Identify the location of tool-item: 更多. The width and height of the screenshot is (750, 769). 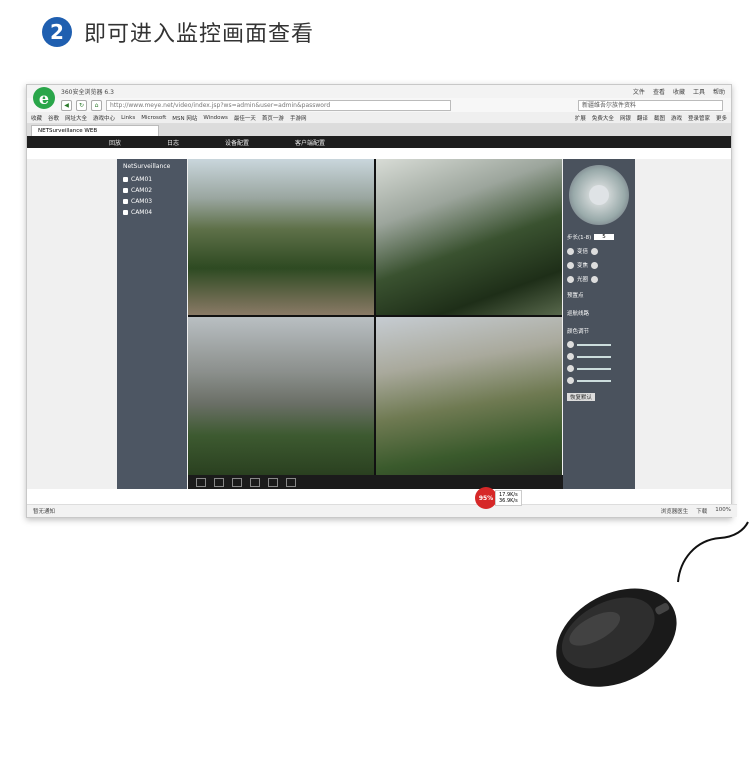
(721, 118).